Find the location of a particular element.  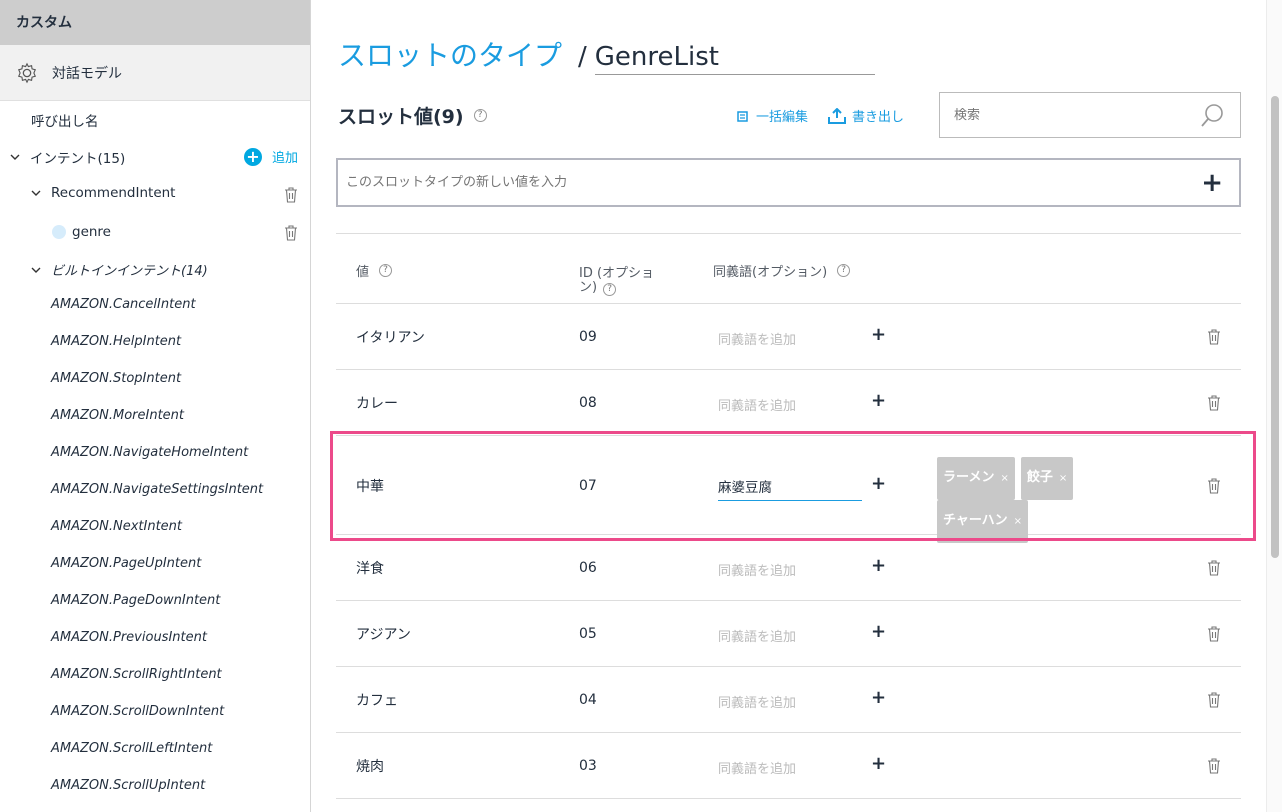

builtin-label: ビルトインインテント(14) is located at coordinates (129, 271).